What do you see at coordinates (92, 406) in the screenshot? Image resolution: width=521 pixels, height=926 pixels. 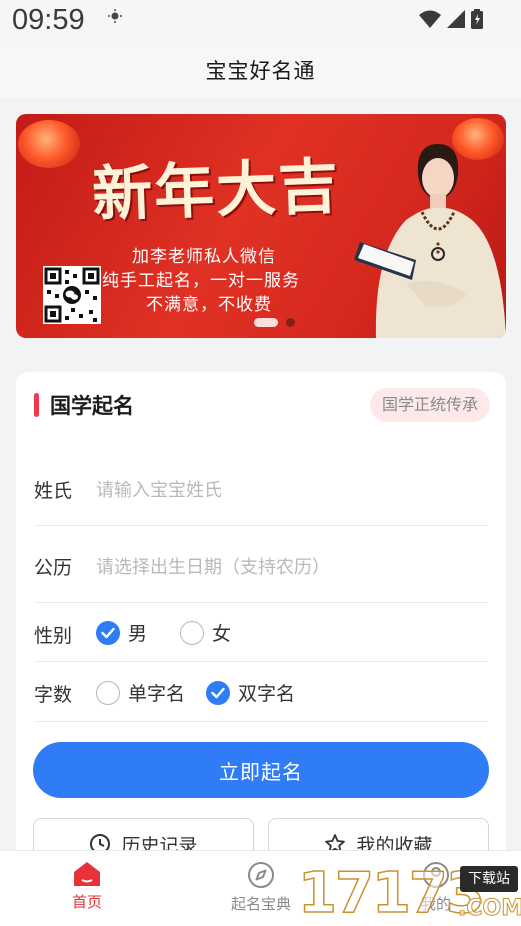 I see `form-title: 国学起名` at bounding box center [92, 406].